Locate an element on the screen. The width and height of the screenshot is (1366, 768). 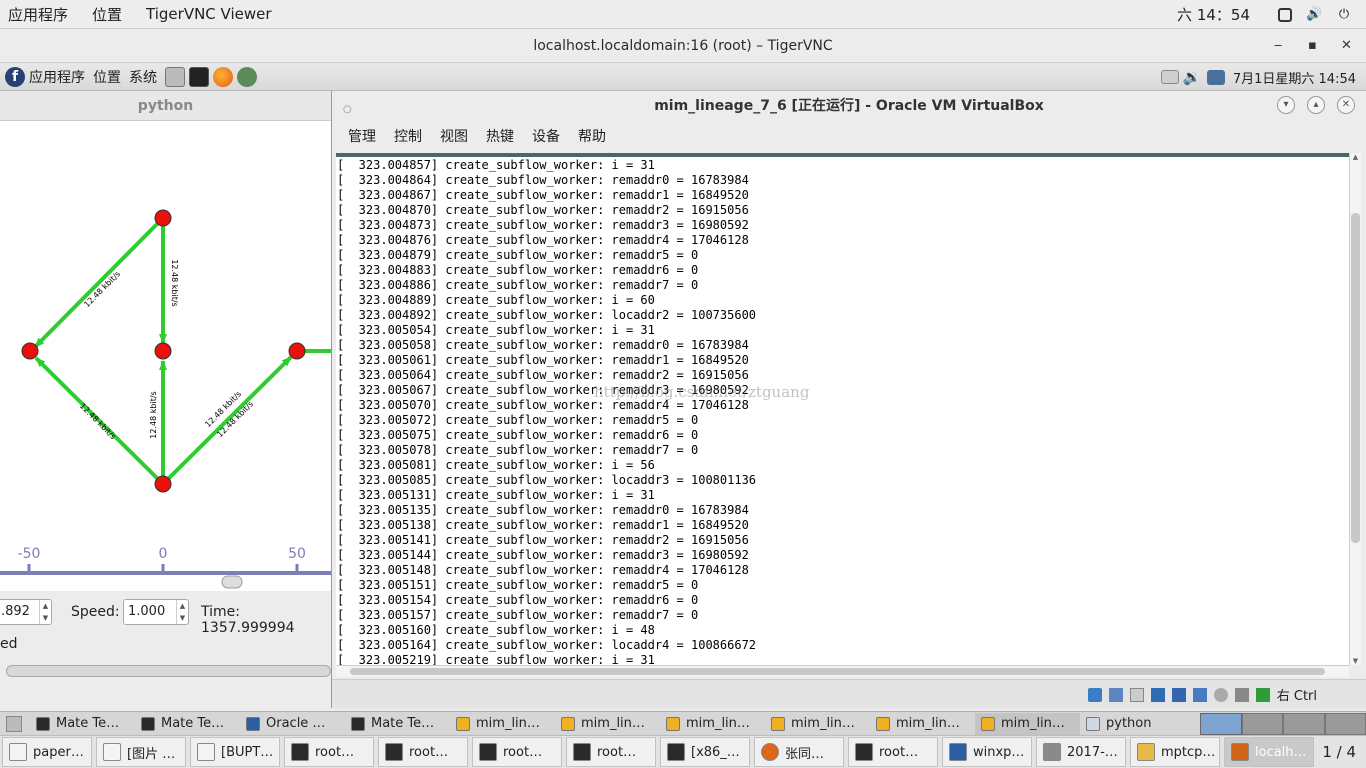
mouse-integration-icon is located at coordinates (1241, 694).